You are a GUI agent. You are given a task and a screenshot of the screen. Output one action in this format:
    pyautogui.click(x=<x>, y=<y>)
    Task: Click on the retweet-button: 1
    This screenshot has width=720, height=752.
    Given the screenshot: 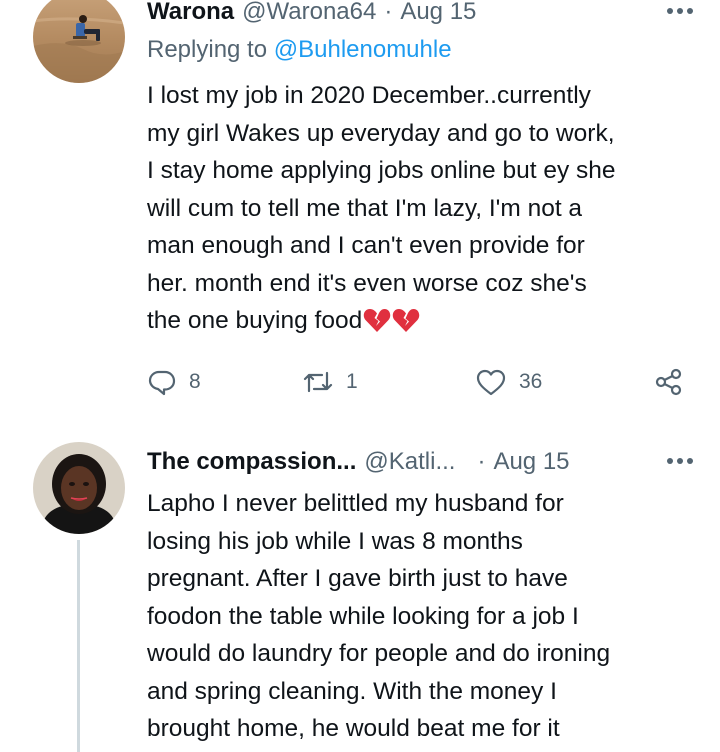 What is the action you would take?
    pyautogui.click(x=330, y=382)
    